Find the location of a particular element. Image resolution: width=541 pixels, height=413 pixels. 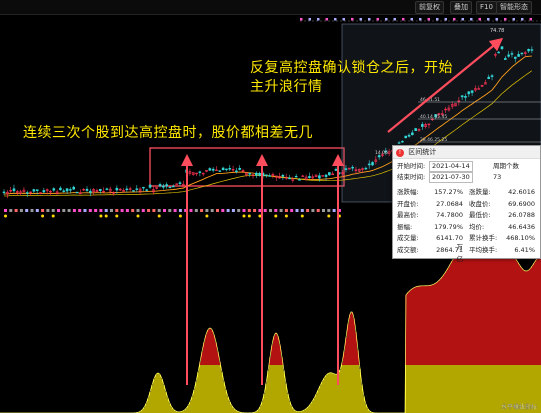

stat-label: 涨跌幅: is located at coordinates (408, 192).